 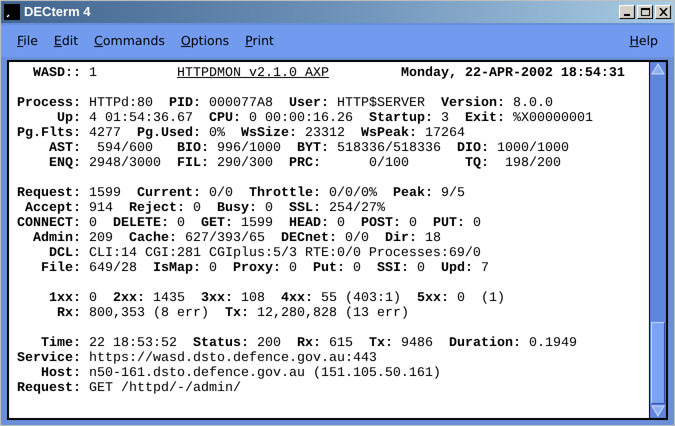 What do you see at coordinates (259, 41) in the screenshot?
I see `menu-item: Print` at bounding box center [259, 41].